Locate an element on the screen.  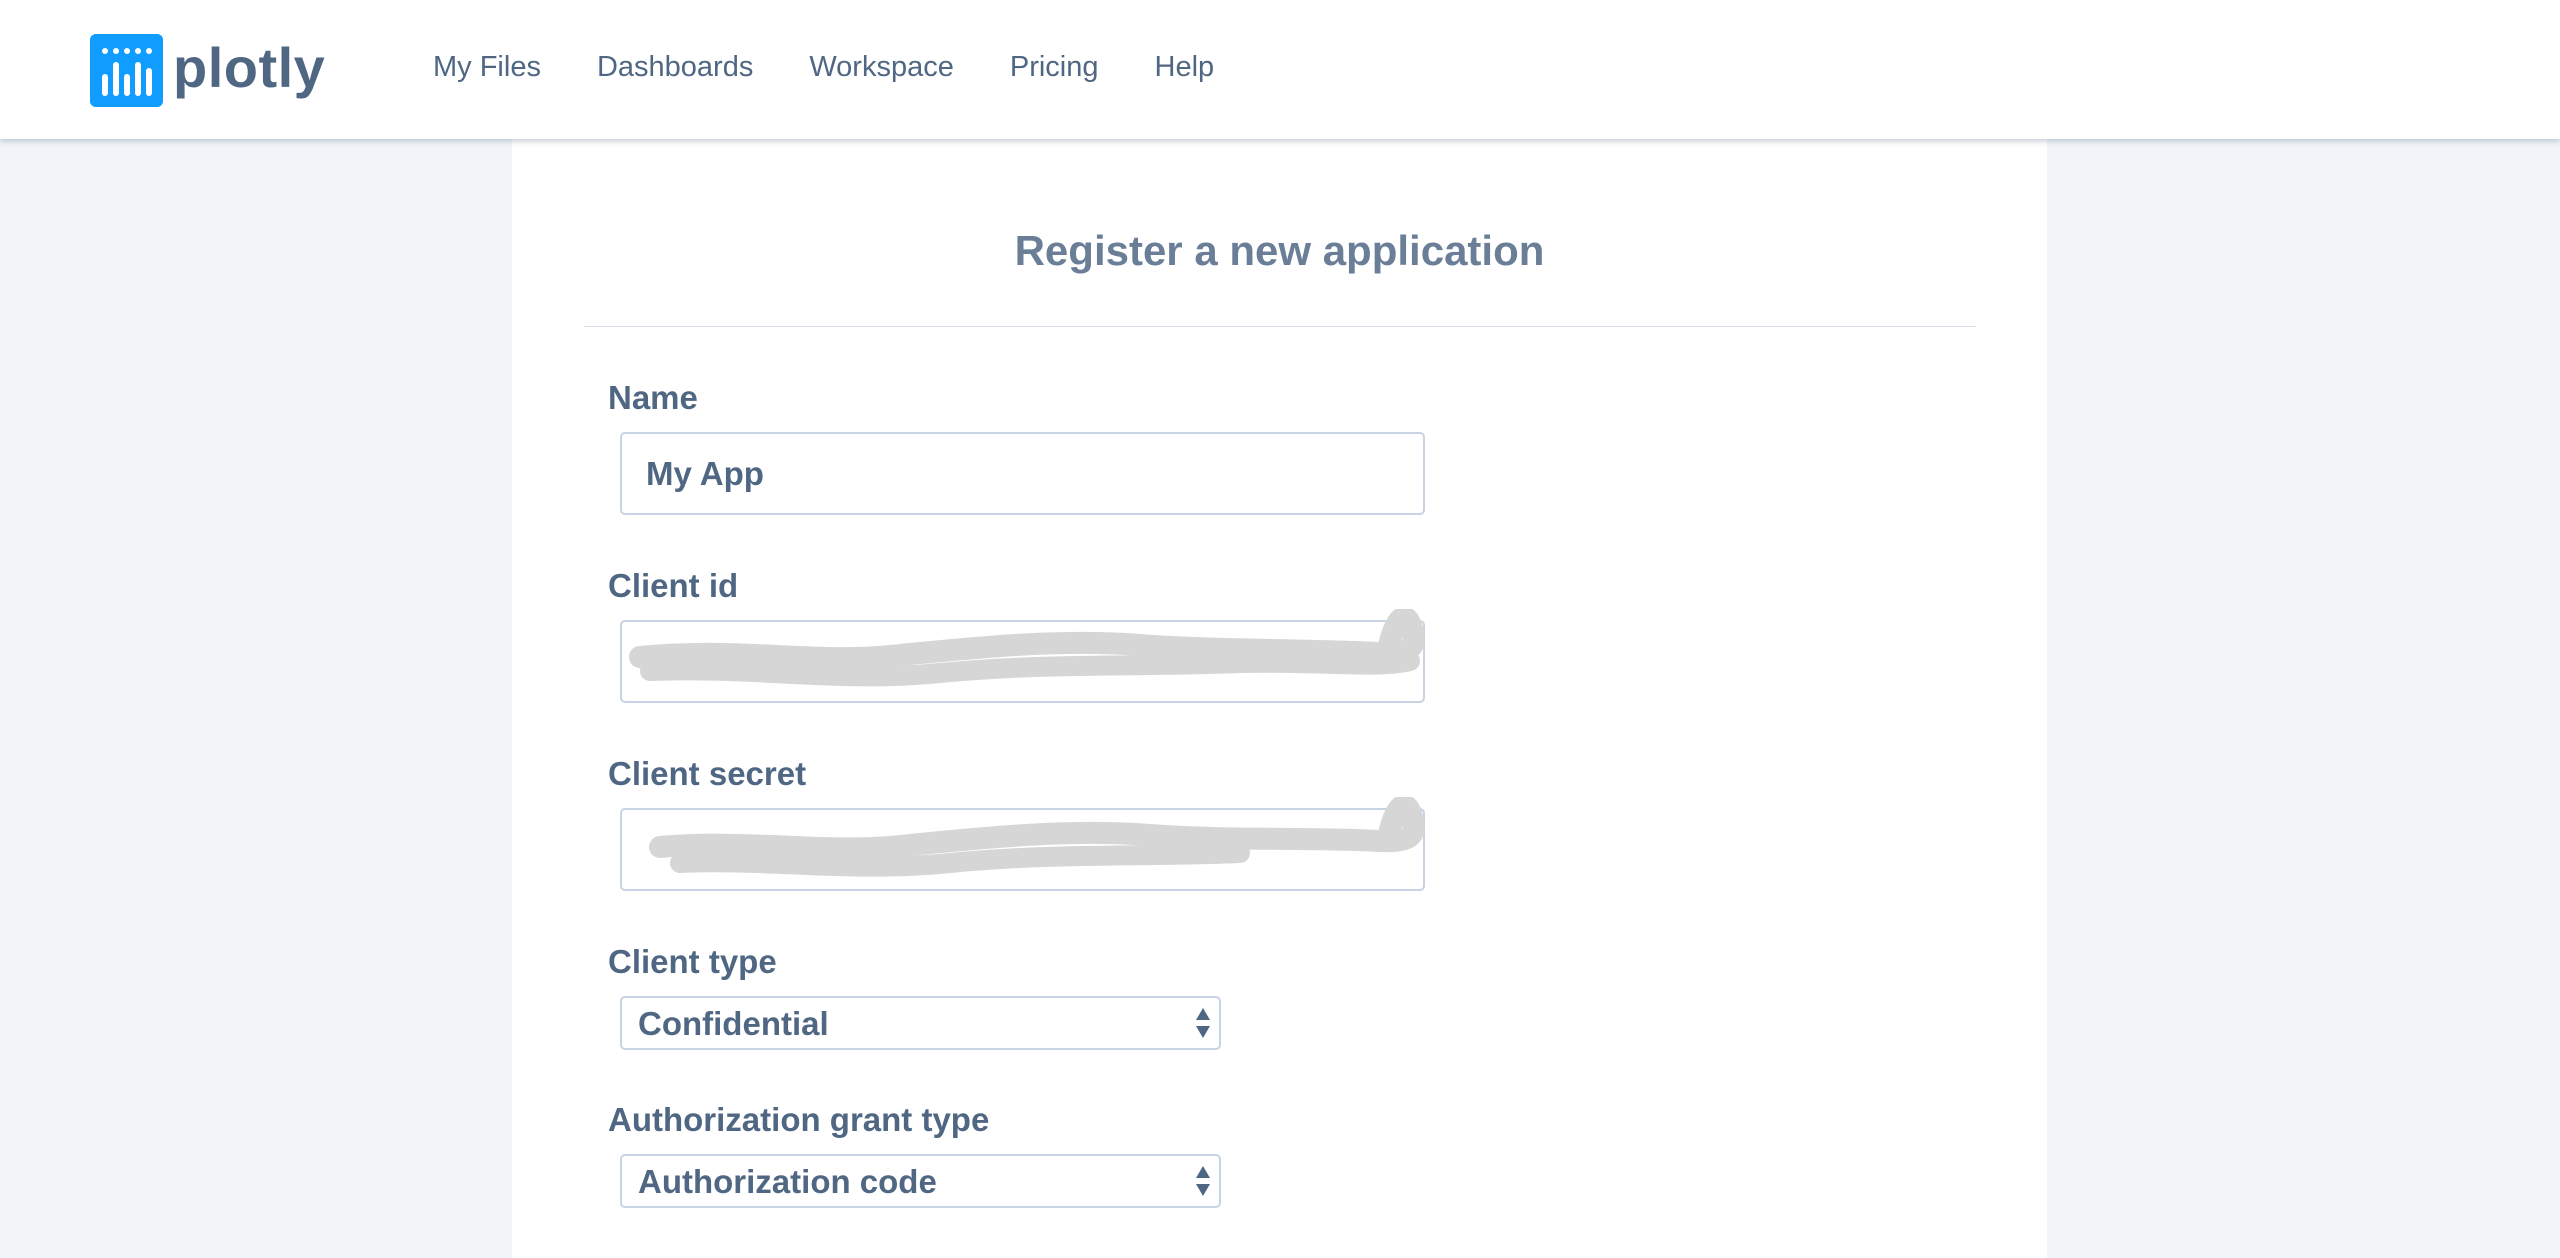
nav-pricing: Pricing is located at coordinates (1054, 67).